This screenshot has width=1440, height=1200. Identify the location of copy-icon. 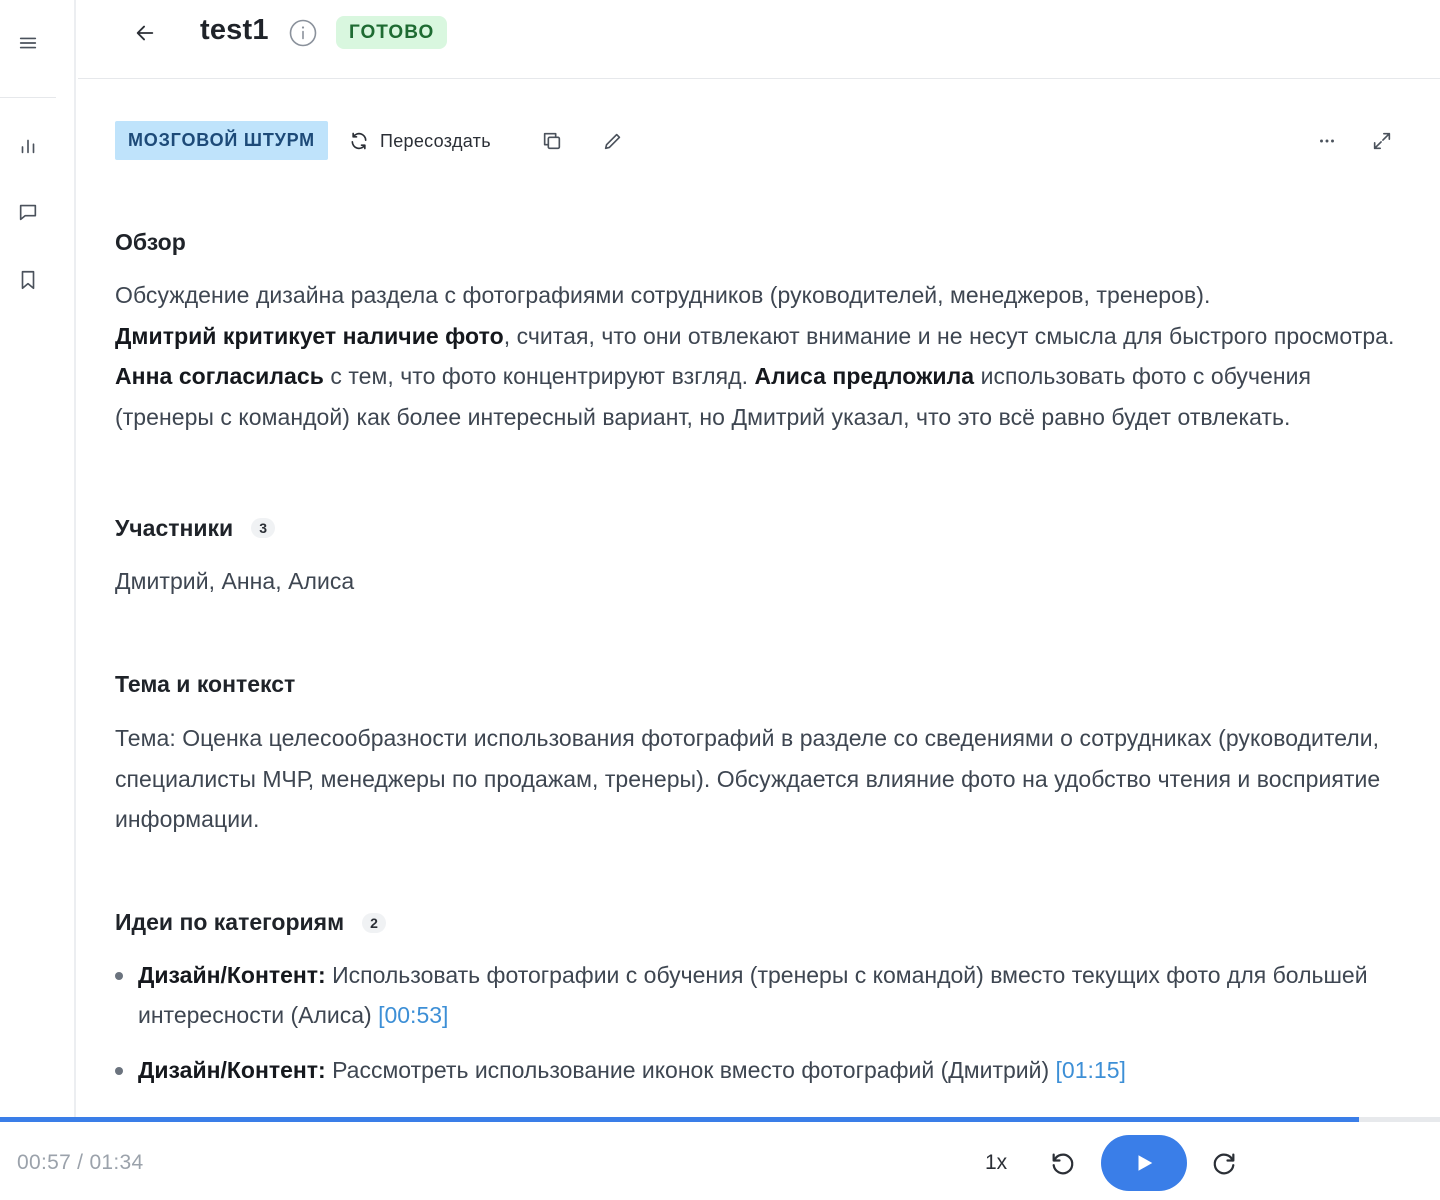
(552, 141).